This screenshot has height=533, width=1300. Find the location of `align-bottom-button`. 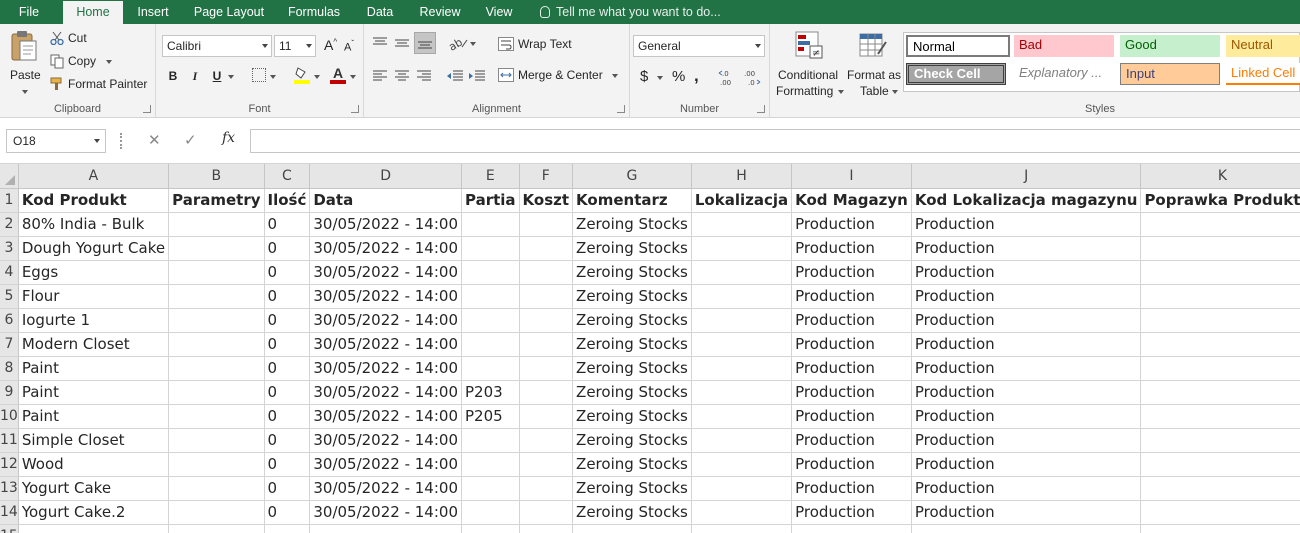

align-bottom-button is located at coordinates (425, 43).